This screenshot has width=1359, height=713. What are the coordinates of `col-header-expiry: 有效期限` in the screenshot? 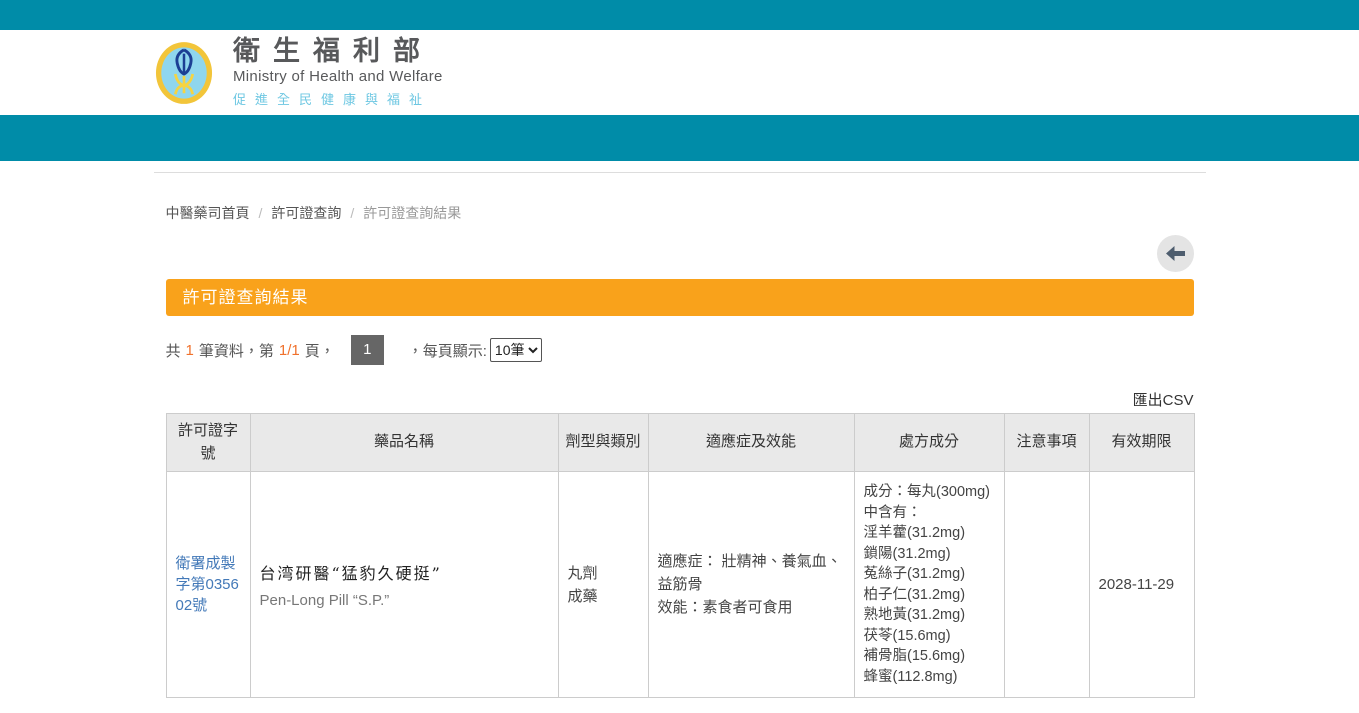 It's located at (1141, 442).